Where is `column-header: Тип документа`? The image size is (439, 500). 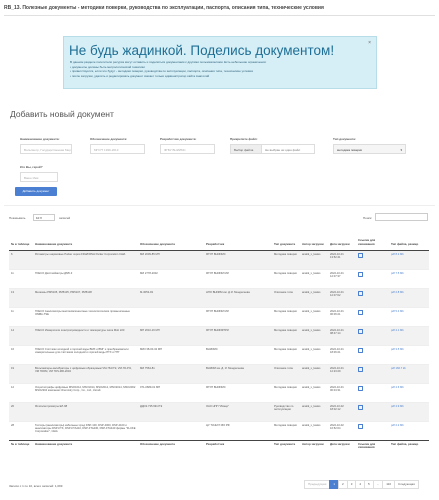 column-header: Тип документа is located at coordinates (286, 241).